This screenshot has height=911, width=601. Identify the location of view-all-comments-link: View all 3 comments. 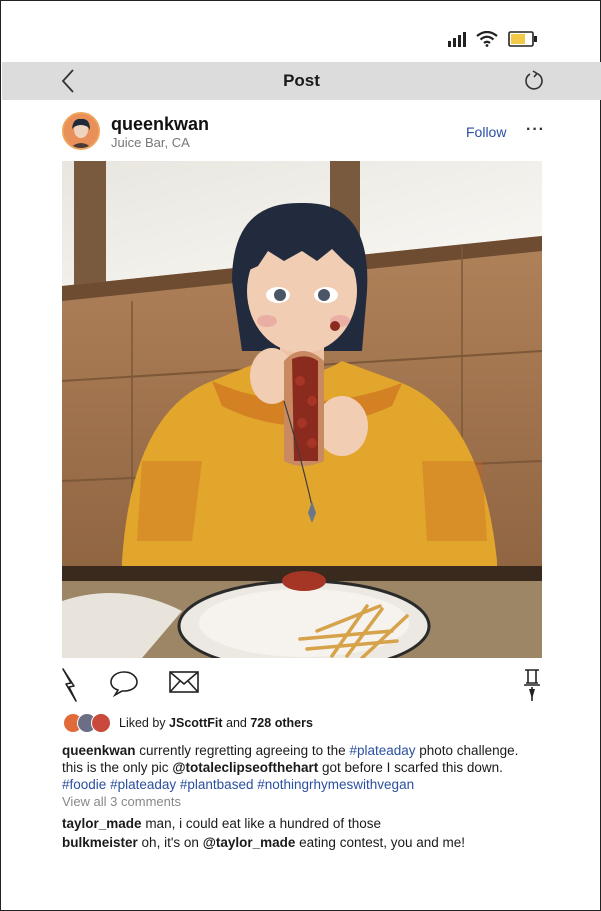
(121, 801).